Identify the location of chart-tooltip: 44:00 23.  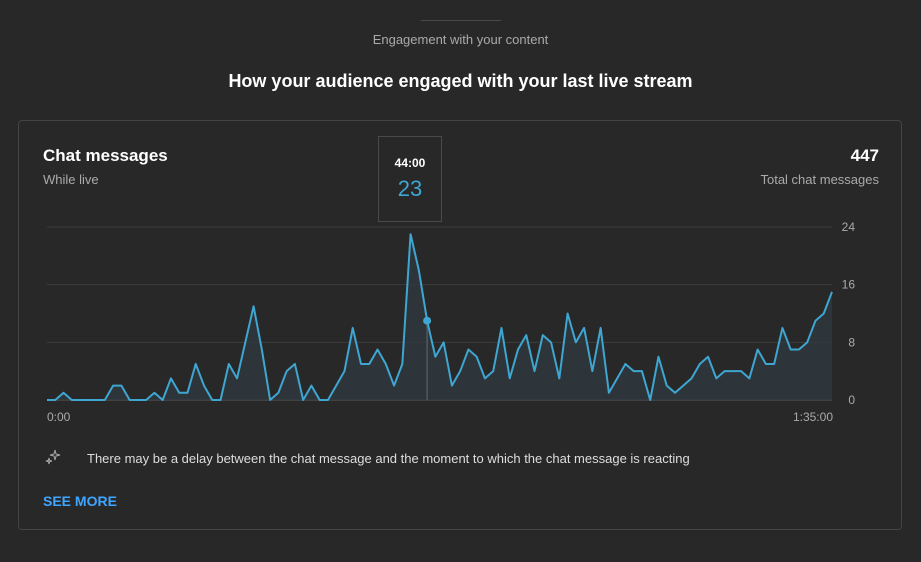
(410, 179).